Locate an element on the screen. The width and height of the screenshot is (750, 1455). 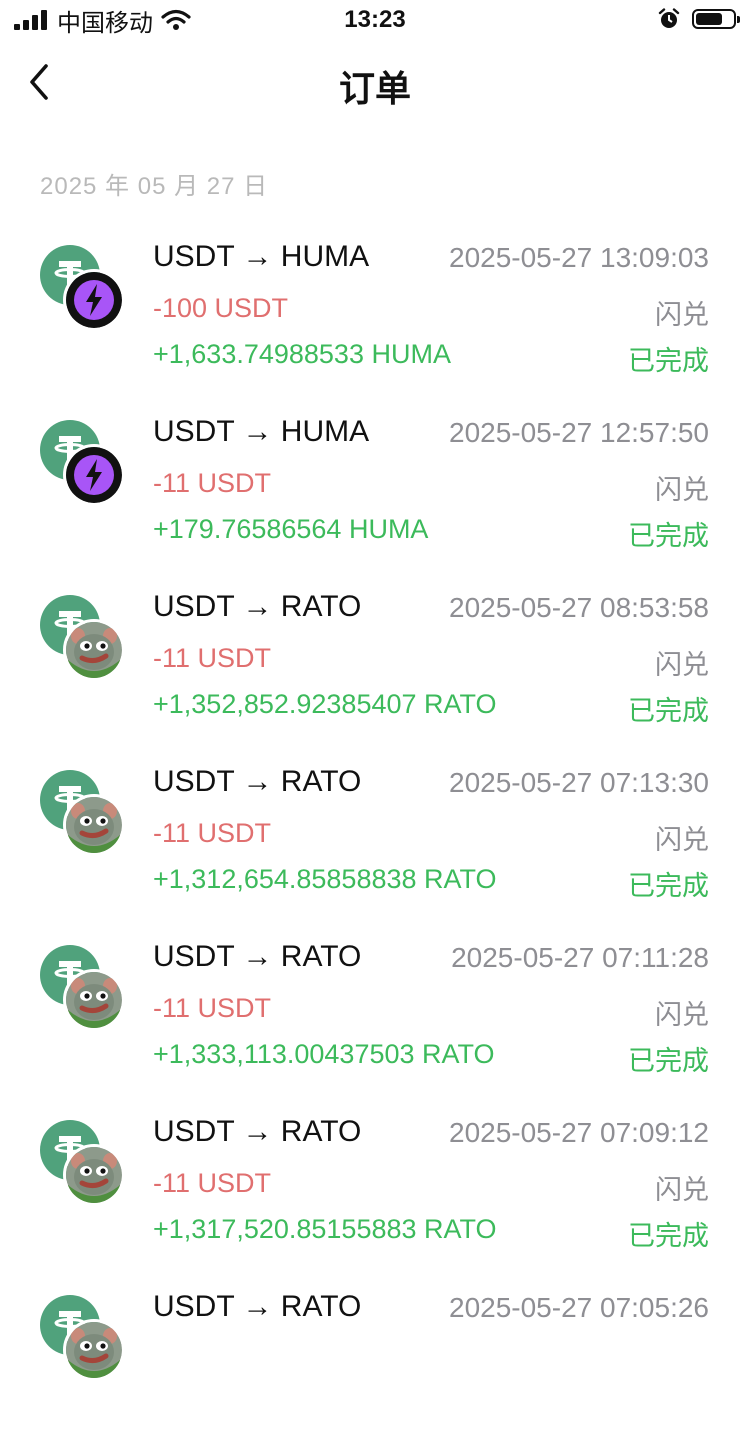
page-title: 订单 is located at coordinates (374, 88).